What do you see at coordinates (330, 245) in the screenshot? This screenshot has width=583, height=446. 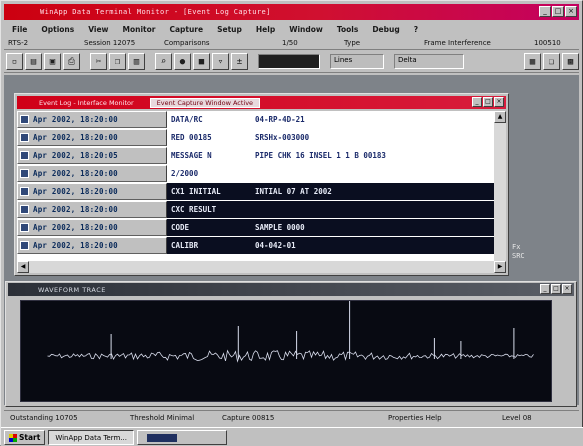 I see `message-cell: CALIBR 04-042-01` at bounding box center [330, 245].